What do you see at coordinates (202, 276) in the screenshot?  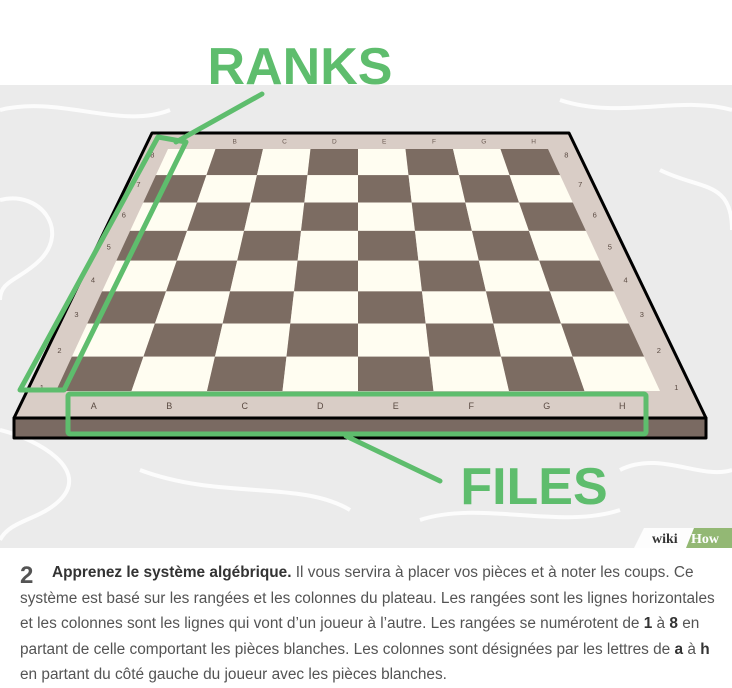 I see `board-square-b4` at bounding box center [202, 276].